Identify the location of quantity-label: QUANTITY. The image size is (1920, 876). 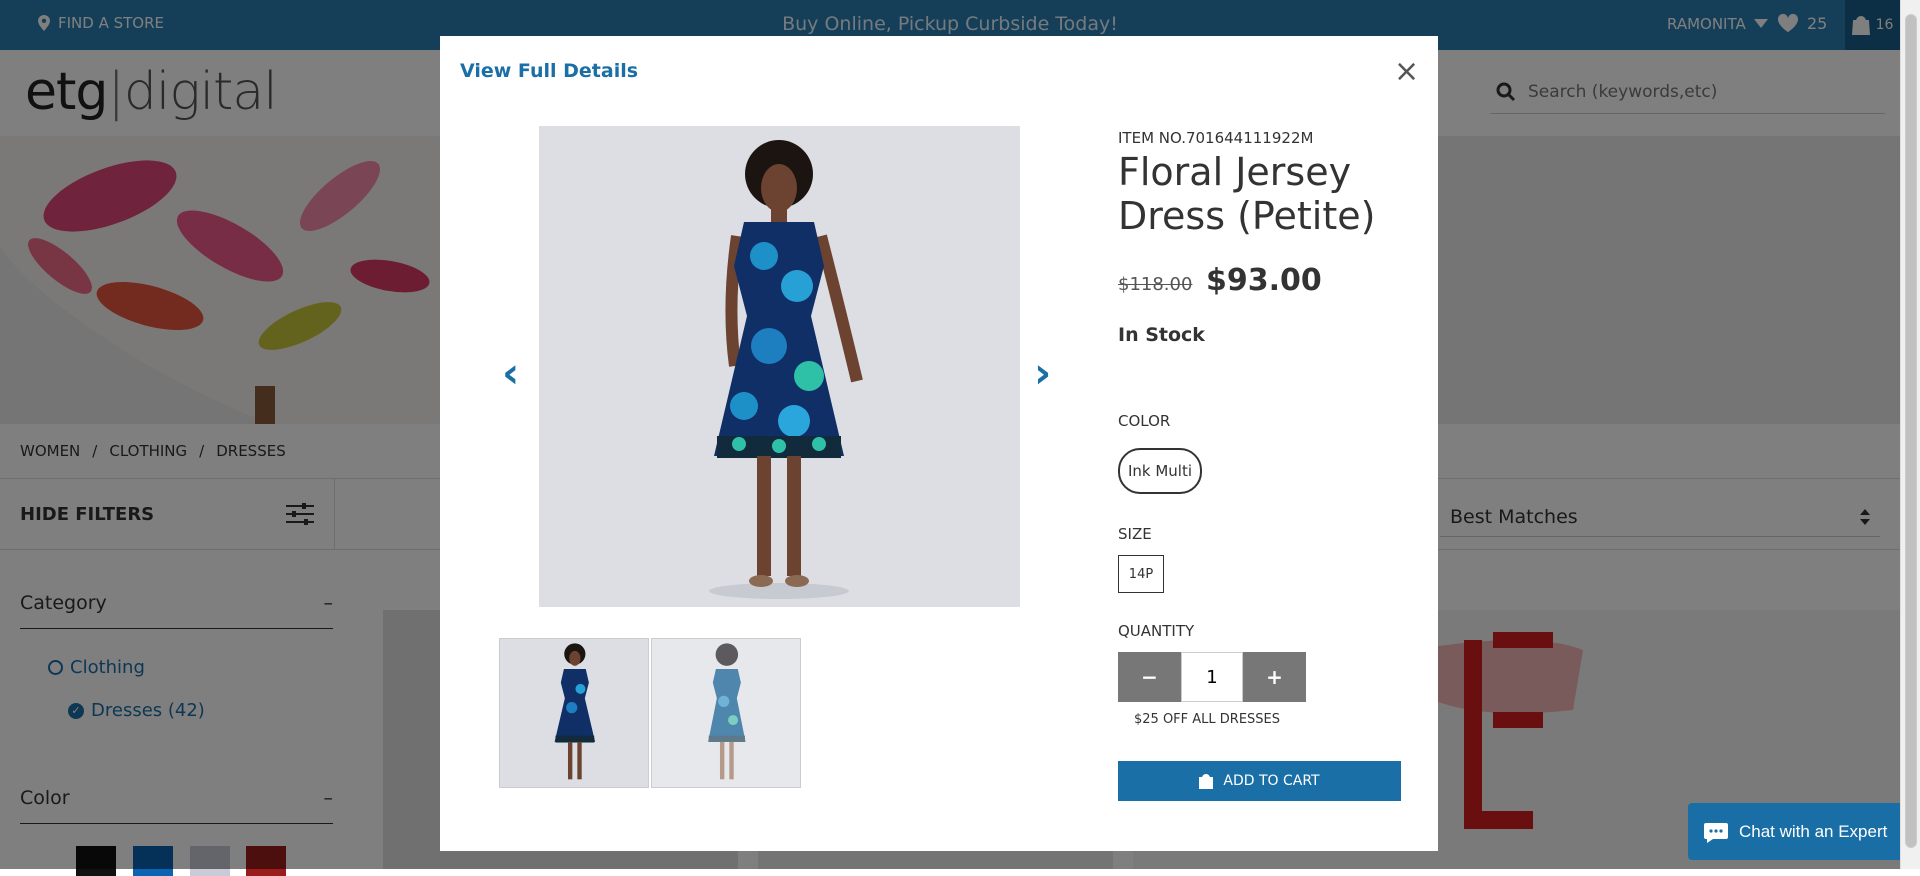
(1156, 631).